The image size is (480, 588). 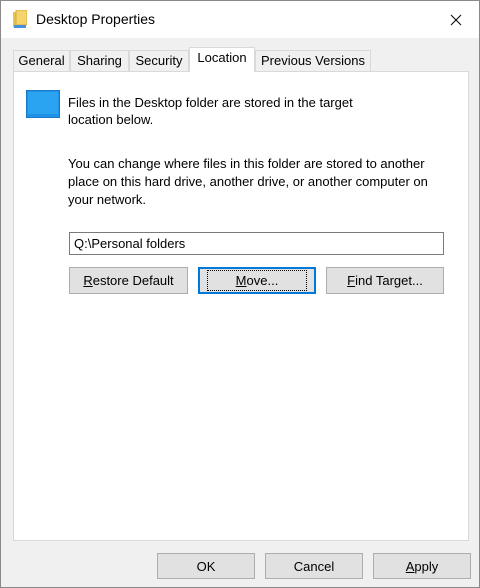 I want to click on tab-general: General, so click(x=41, y=60).